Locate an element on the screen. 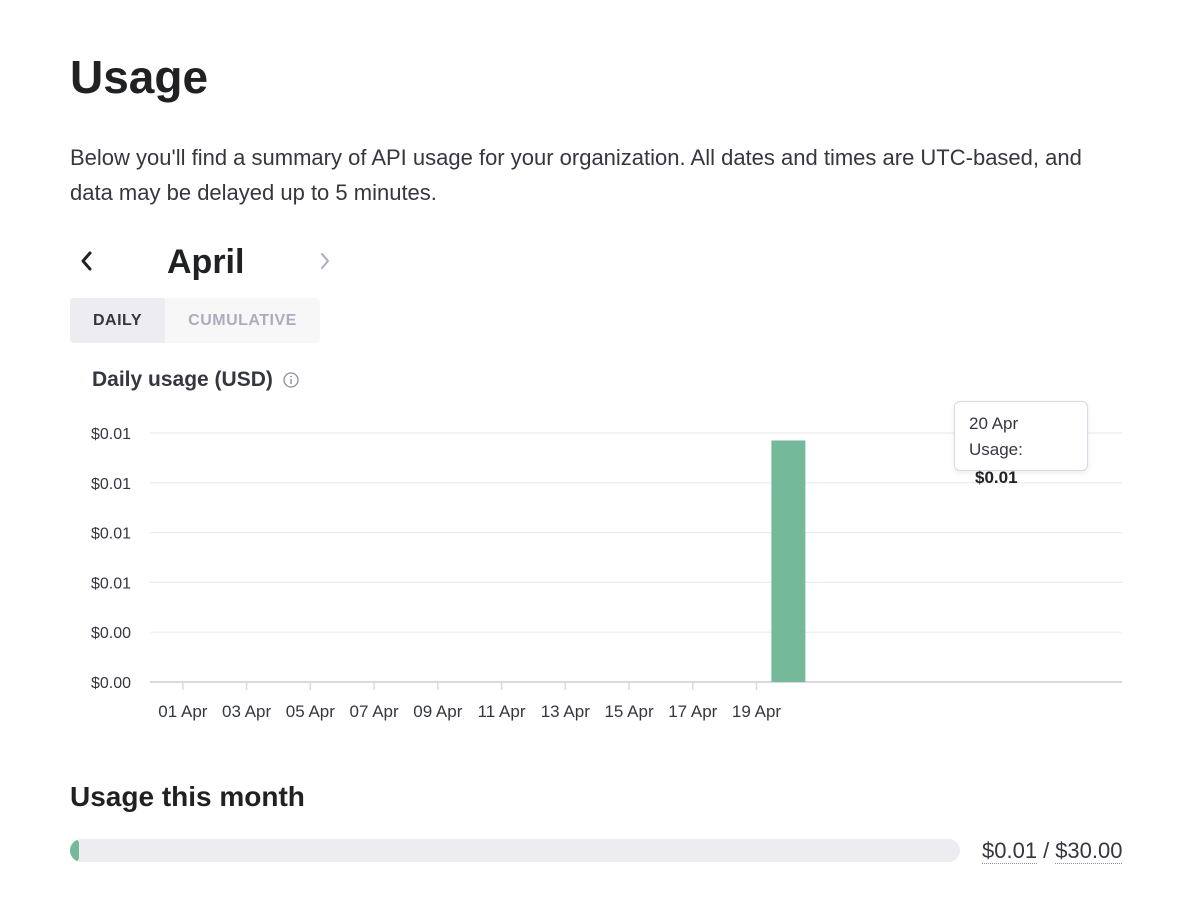 The width and height of the screenshot is (1200, 903). usage-used-value: $0.01 is located at coordinates (1010, 851).